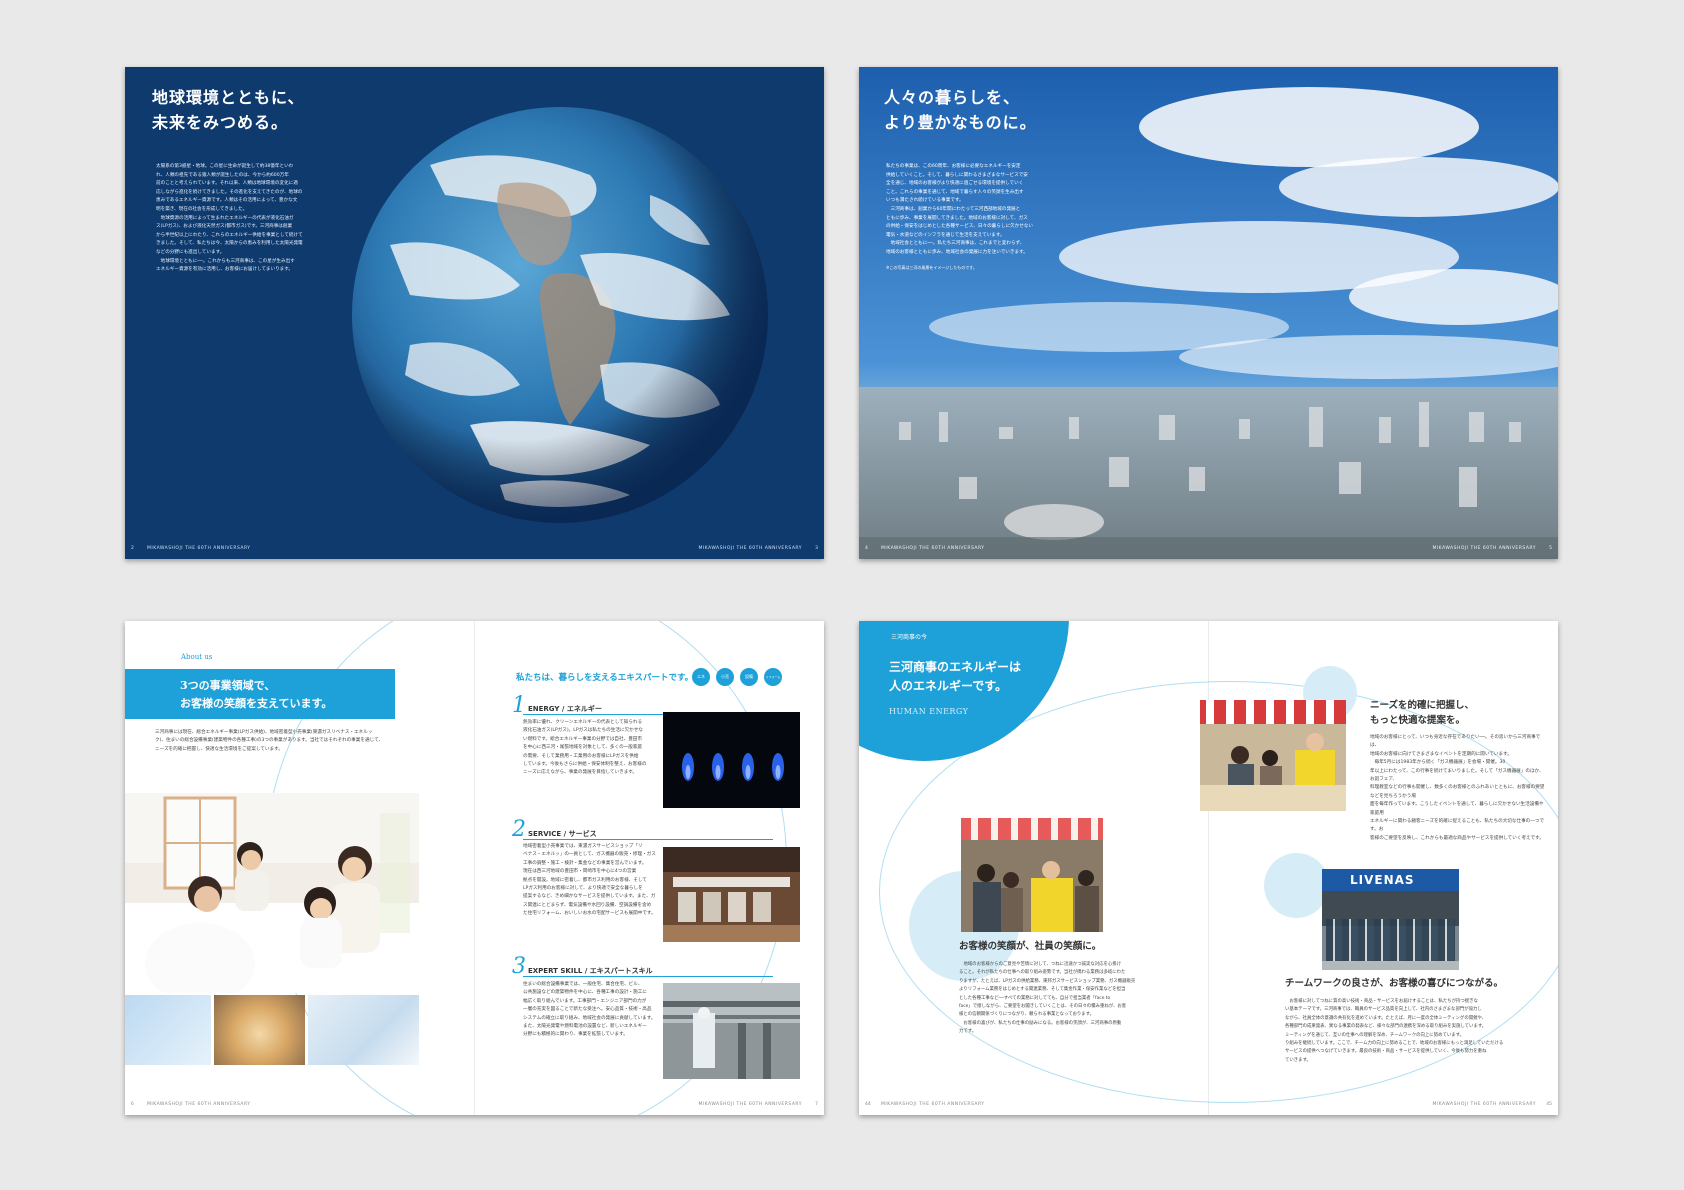 This screenshot has width=1684, height=1190. Describe the element at coordinates (1422, 705) in the screenshot. I see `caption-needs-line1: ニーズを的確に把握し、` at that location.